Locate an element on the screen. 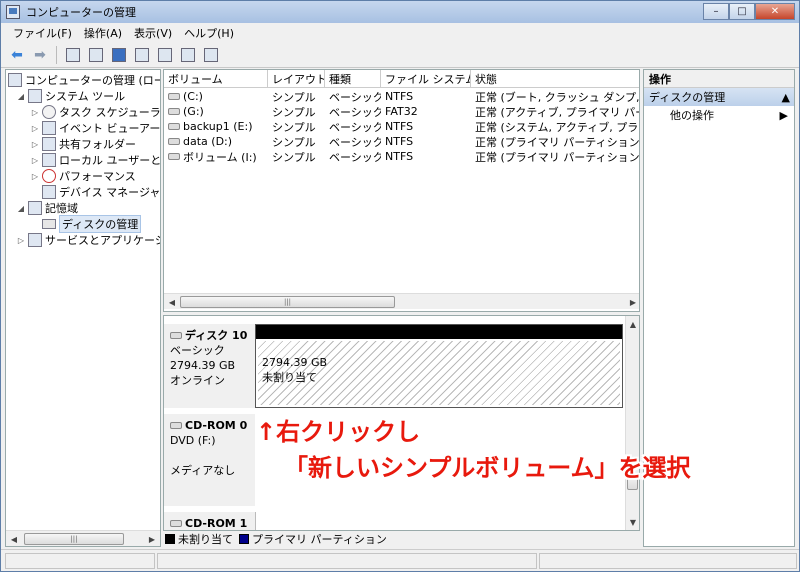  disk-status: オンライン is located at coordinates (197, 380).